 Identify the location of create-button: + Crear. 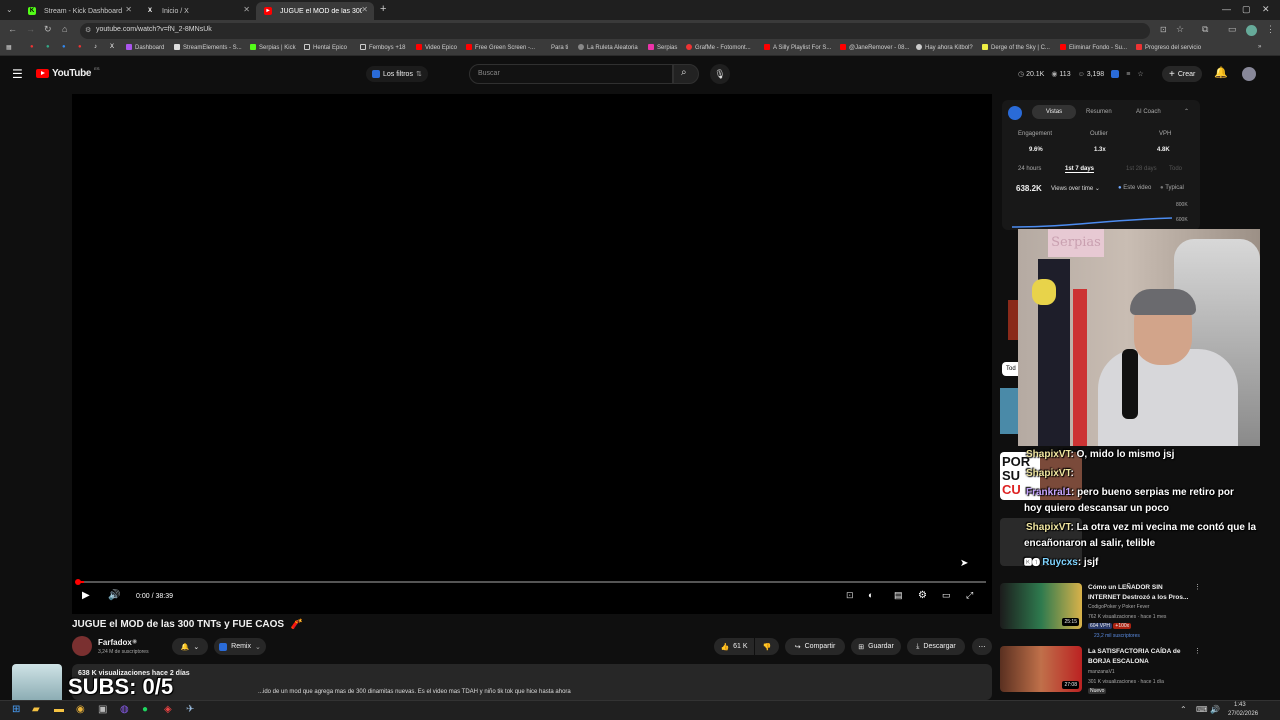
(1182, 74).